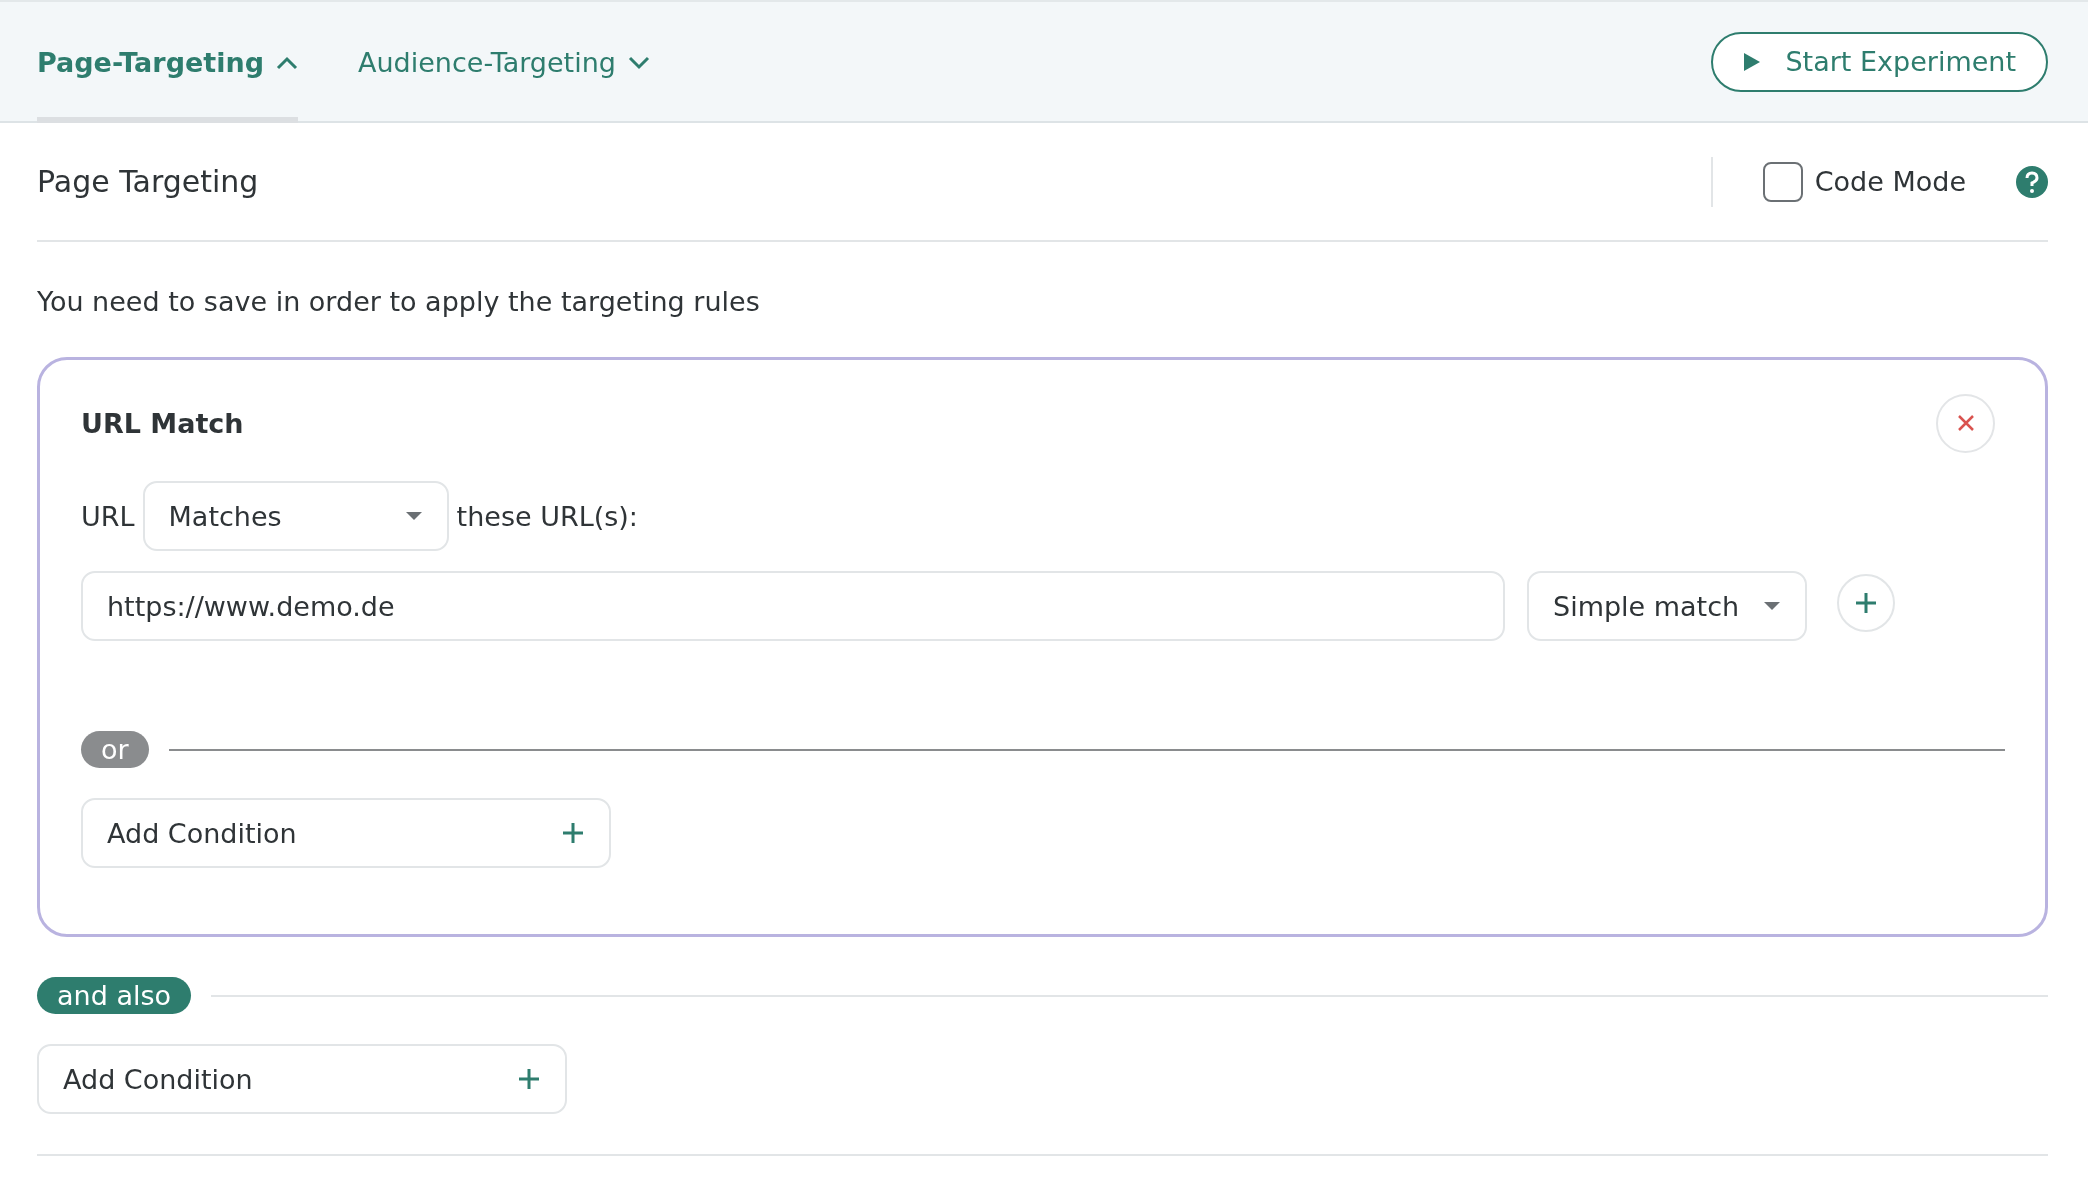  I want to click on code-mode-label: Code Mode, so click(1890, 181).